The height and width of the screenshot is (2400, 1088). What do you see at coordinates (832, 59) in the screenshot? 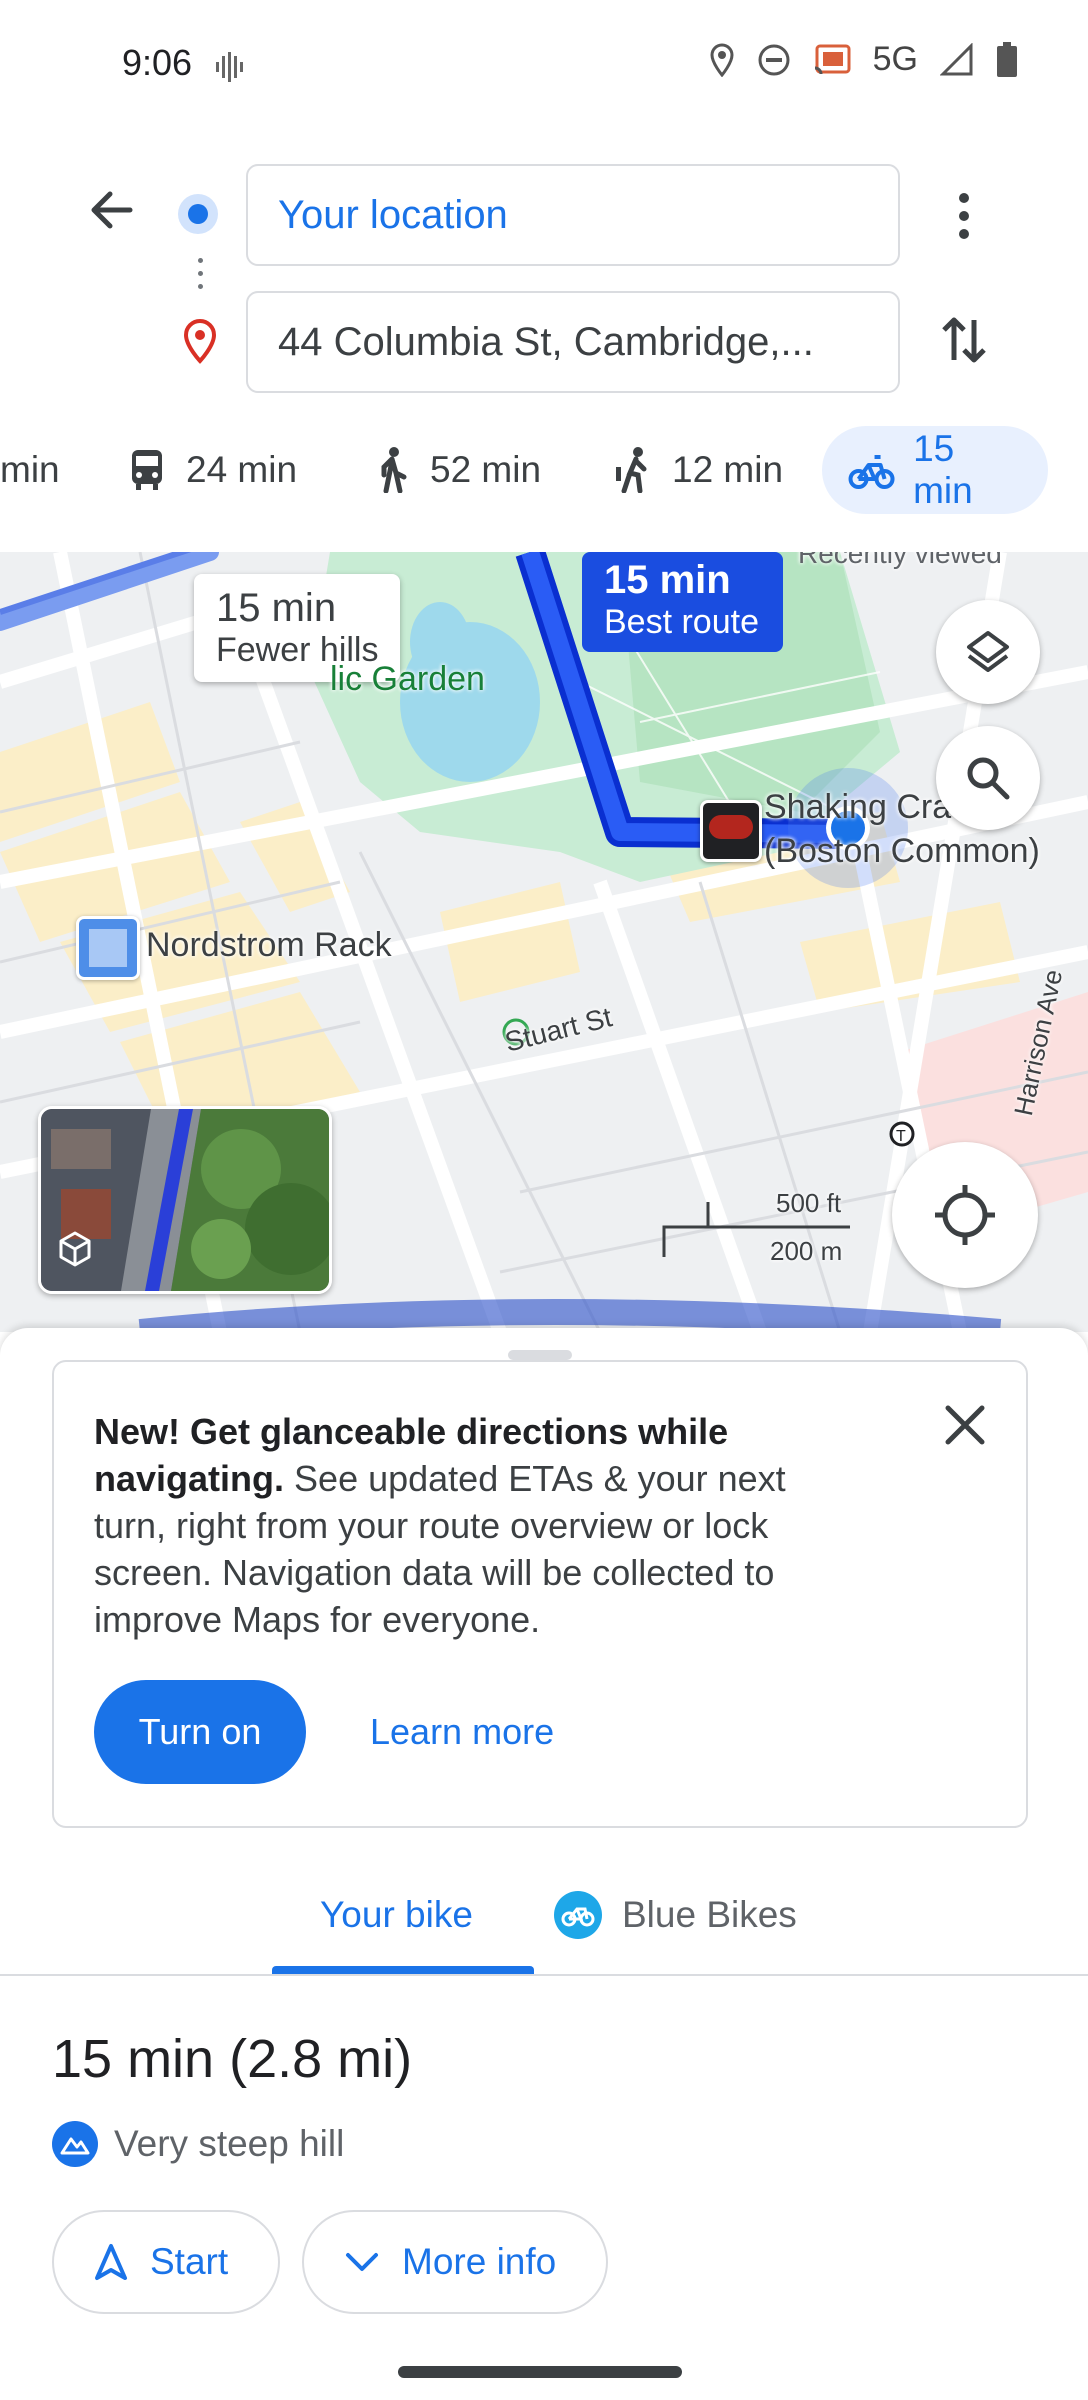
I see `cast-icon` at bounding box center [832, 59].